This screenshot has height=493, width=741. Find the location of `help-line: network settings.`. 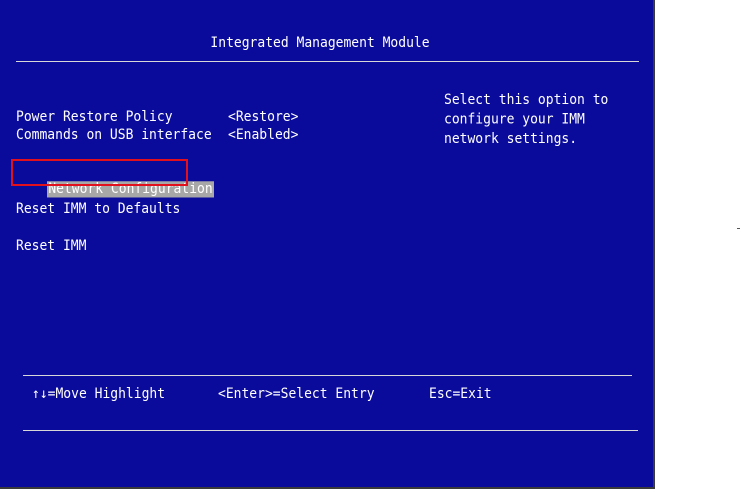

help-line: network settings. is located at coordinates (511, 139).